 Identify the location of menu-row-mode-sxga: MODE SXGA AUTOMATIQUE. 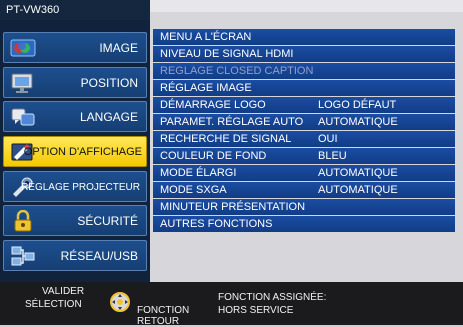
(304, 190).